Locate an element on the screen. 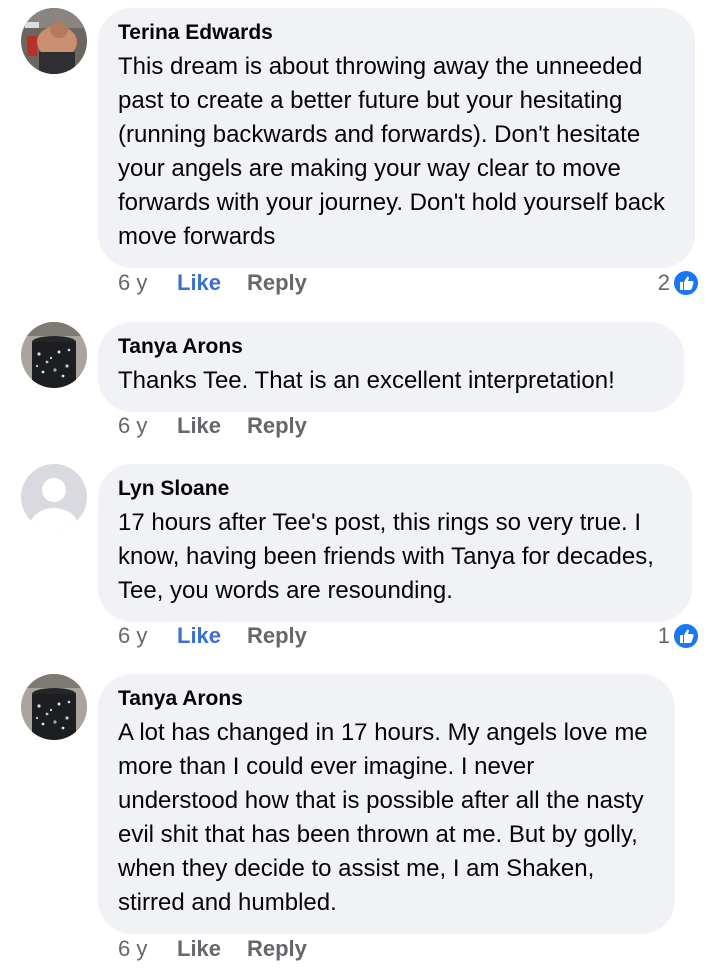  reaction-count: 1 is located at coordinates (663, 635).